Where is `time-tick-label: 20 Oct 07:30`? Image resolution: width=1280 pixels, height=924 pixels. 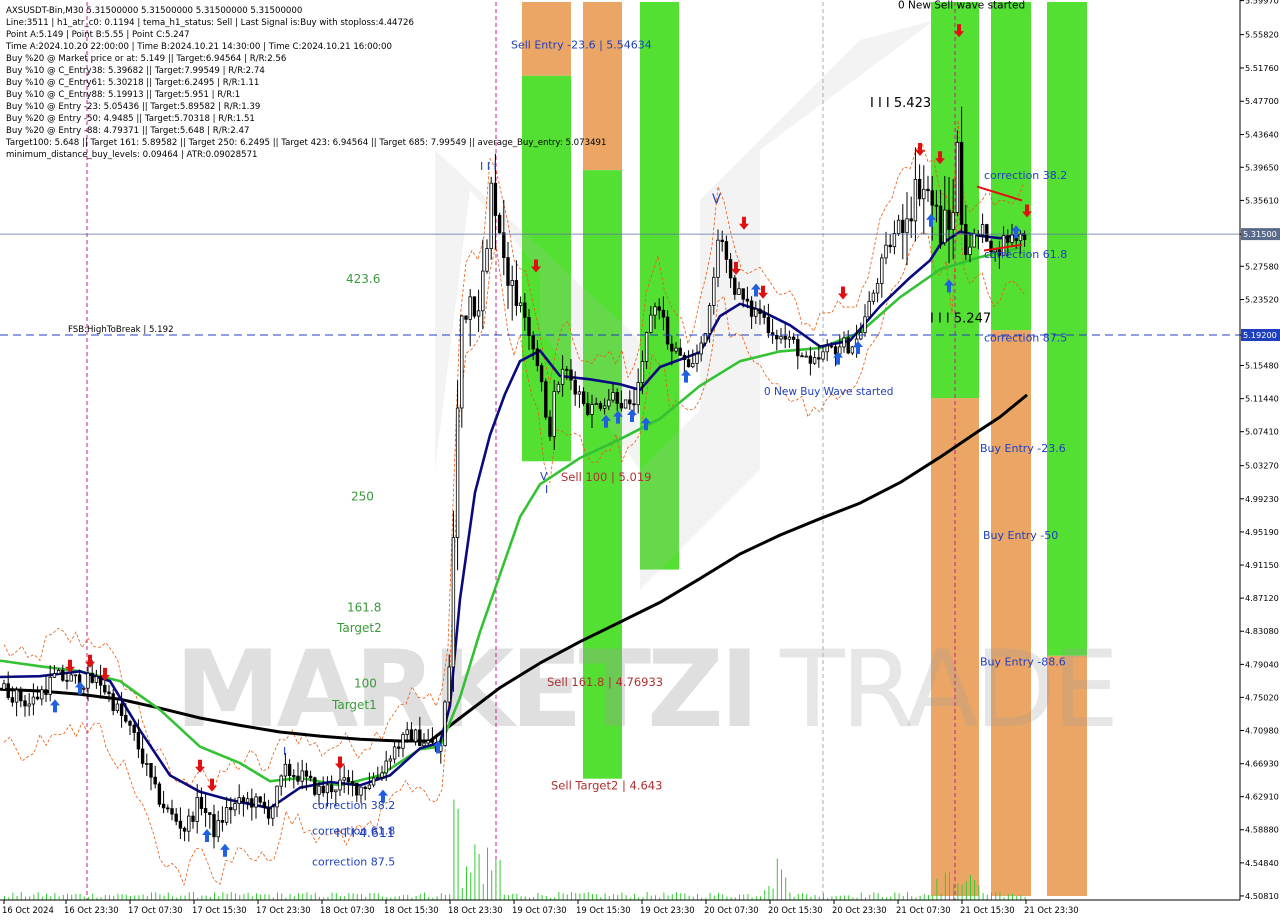
time-tick-label: 20 Oct 07:30 is located at coordinates (731, 910).